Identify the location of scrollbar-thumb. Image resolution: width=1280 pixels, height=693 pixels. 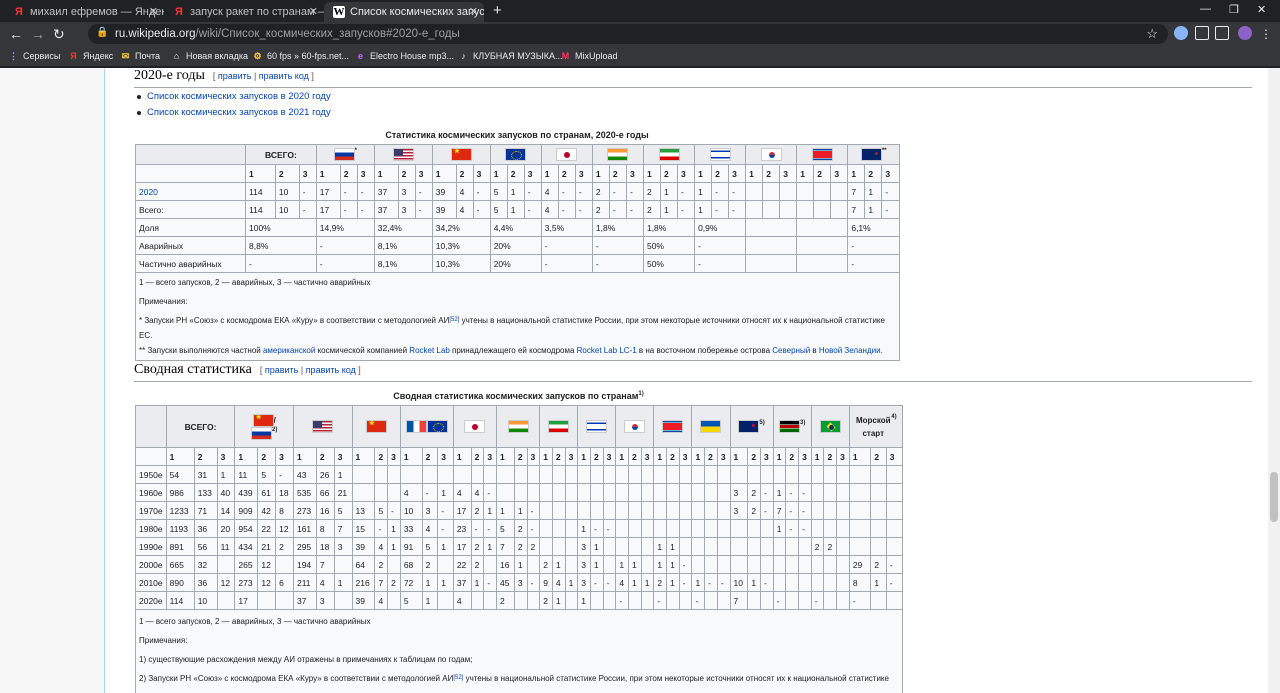
(1274, 497).